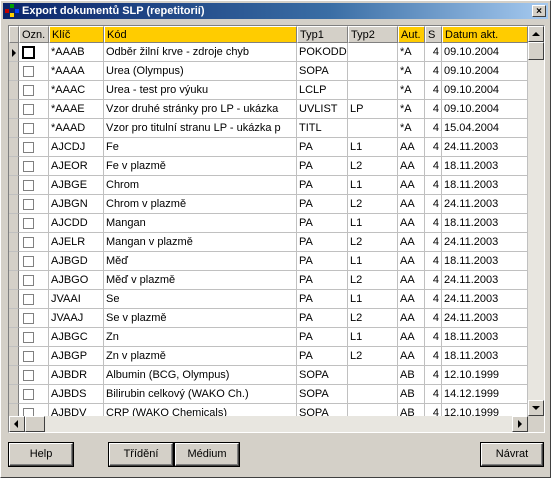 This screenshot has height=478, width=551. Describe the element at coordinates (76, 185) in the screenshot. I see `cell-klic: AJBGE` at that location.